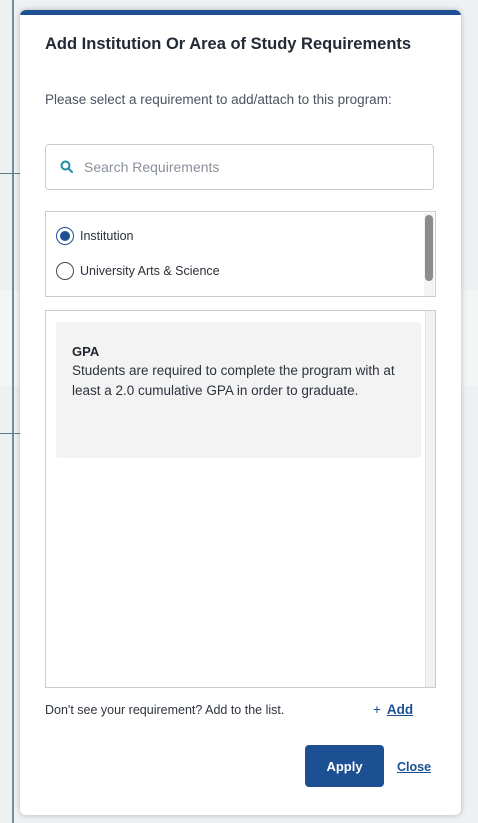  I want to click on scrollbar-track, so click(430, 499).